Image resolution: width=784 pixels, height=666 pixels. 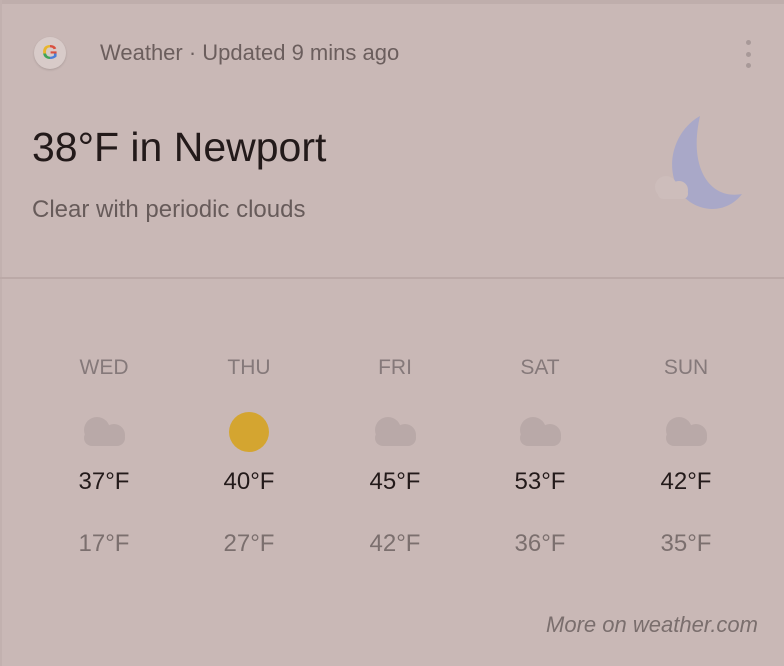 What do you see at coordinates (392, 278) in the screenshot?
I see `section-divider` at bounding box center [392, 278].